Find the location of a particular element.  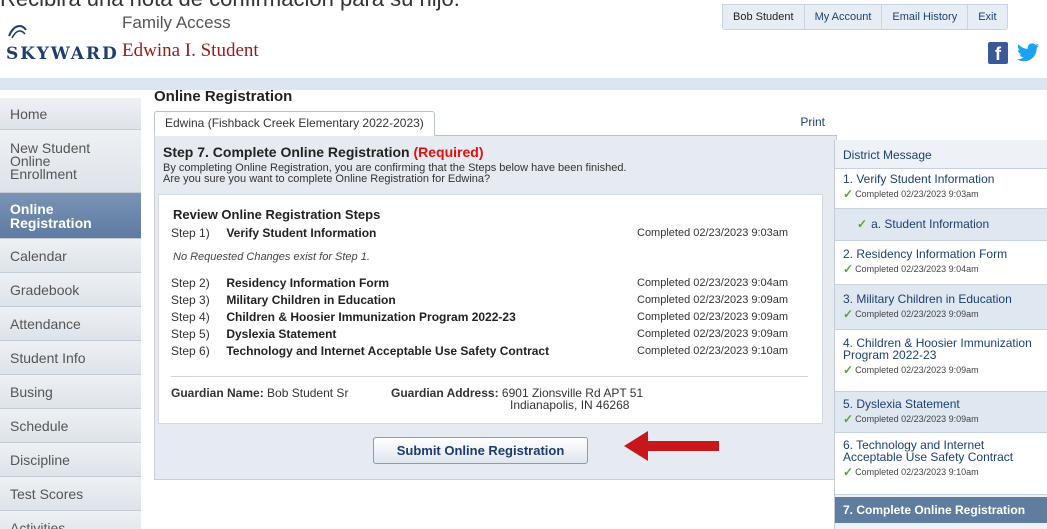

rp-step-1a: ✓ a. Student Information is located at coordinates (941, 225).